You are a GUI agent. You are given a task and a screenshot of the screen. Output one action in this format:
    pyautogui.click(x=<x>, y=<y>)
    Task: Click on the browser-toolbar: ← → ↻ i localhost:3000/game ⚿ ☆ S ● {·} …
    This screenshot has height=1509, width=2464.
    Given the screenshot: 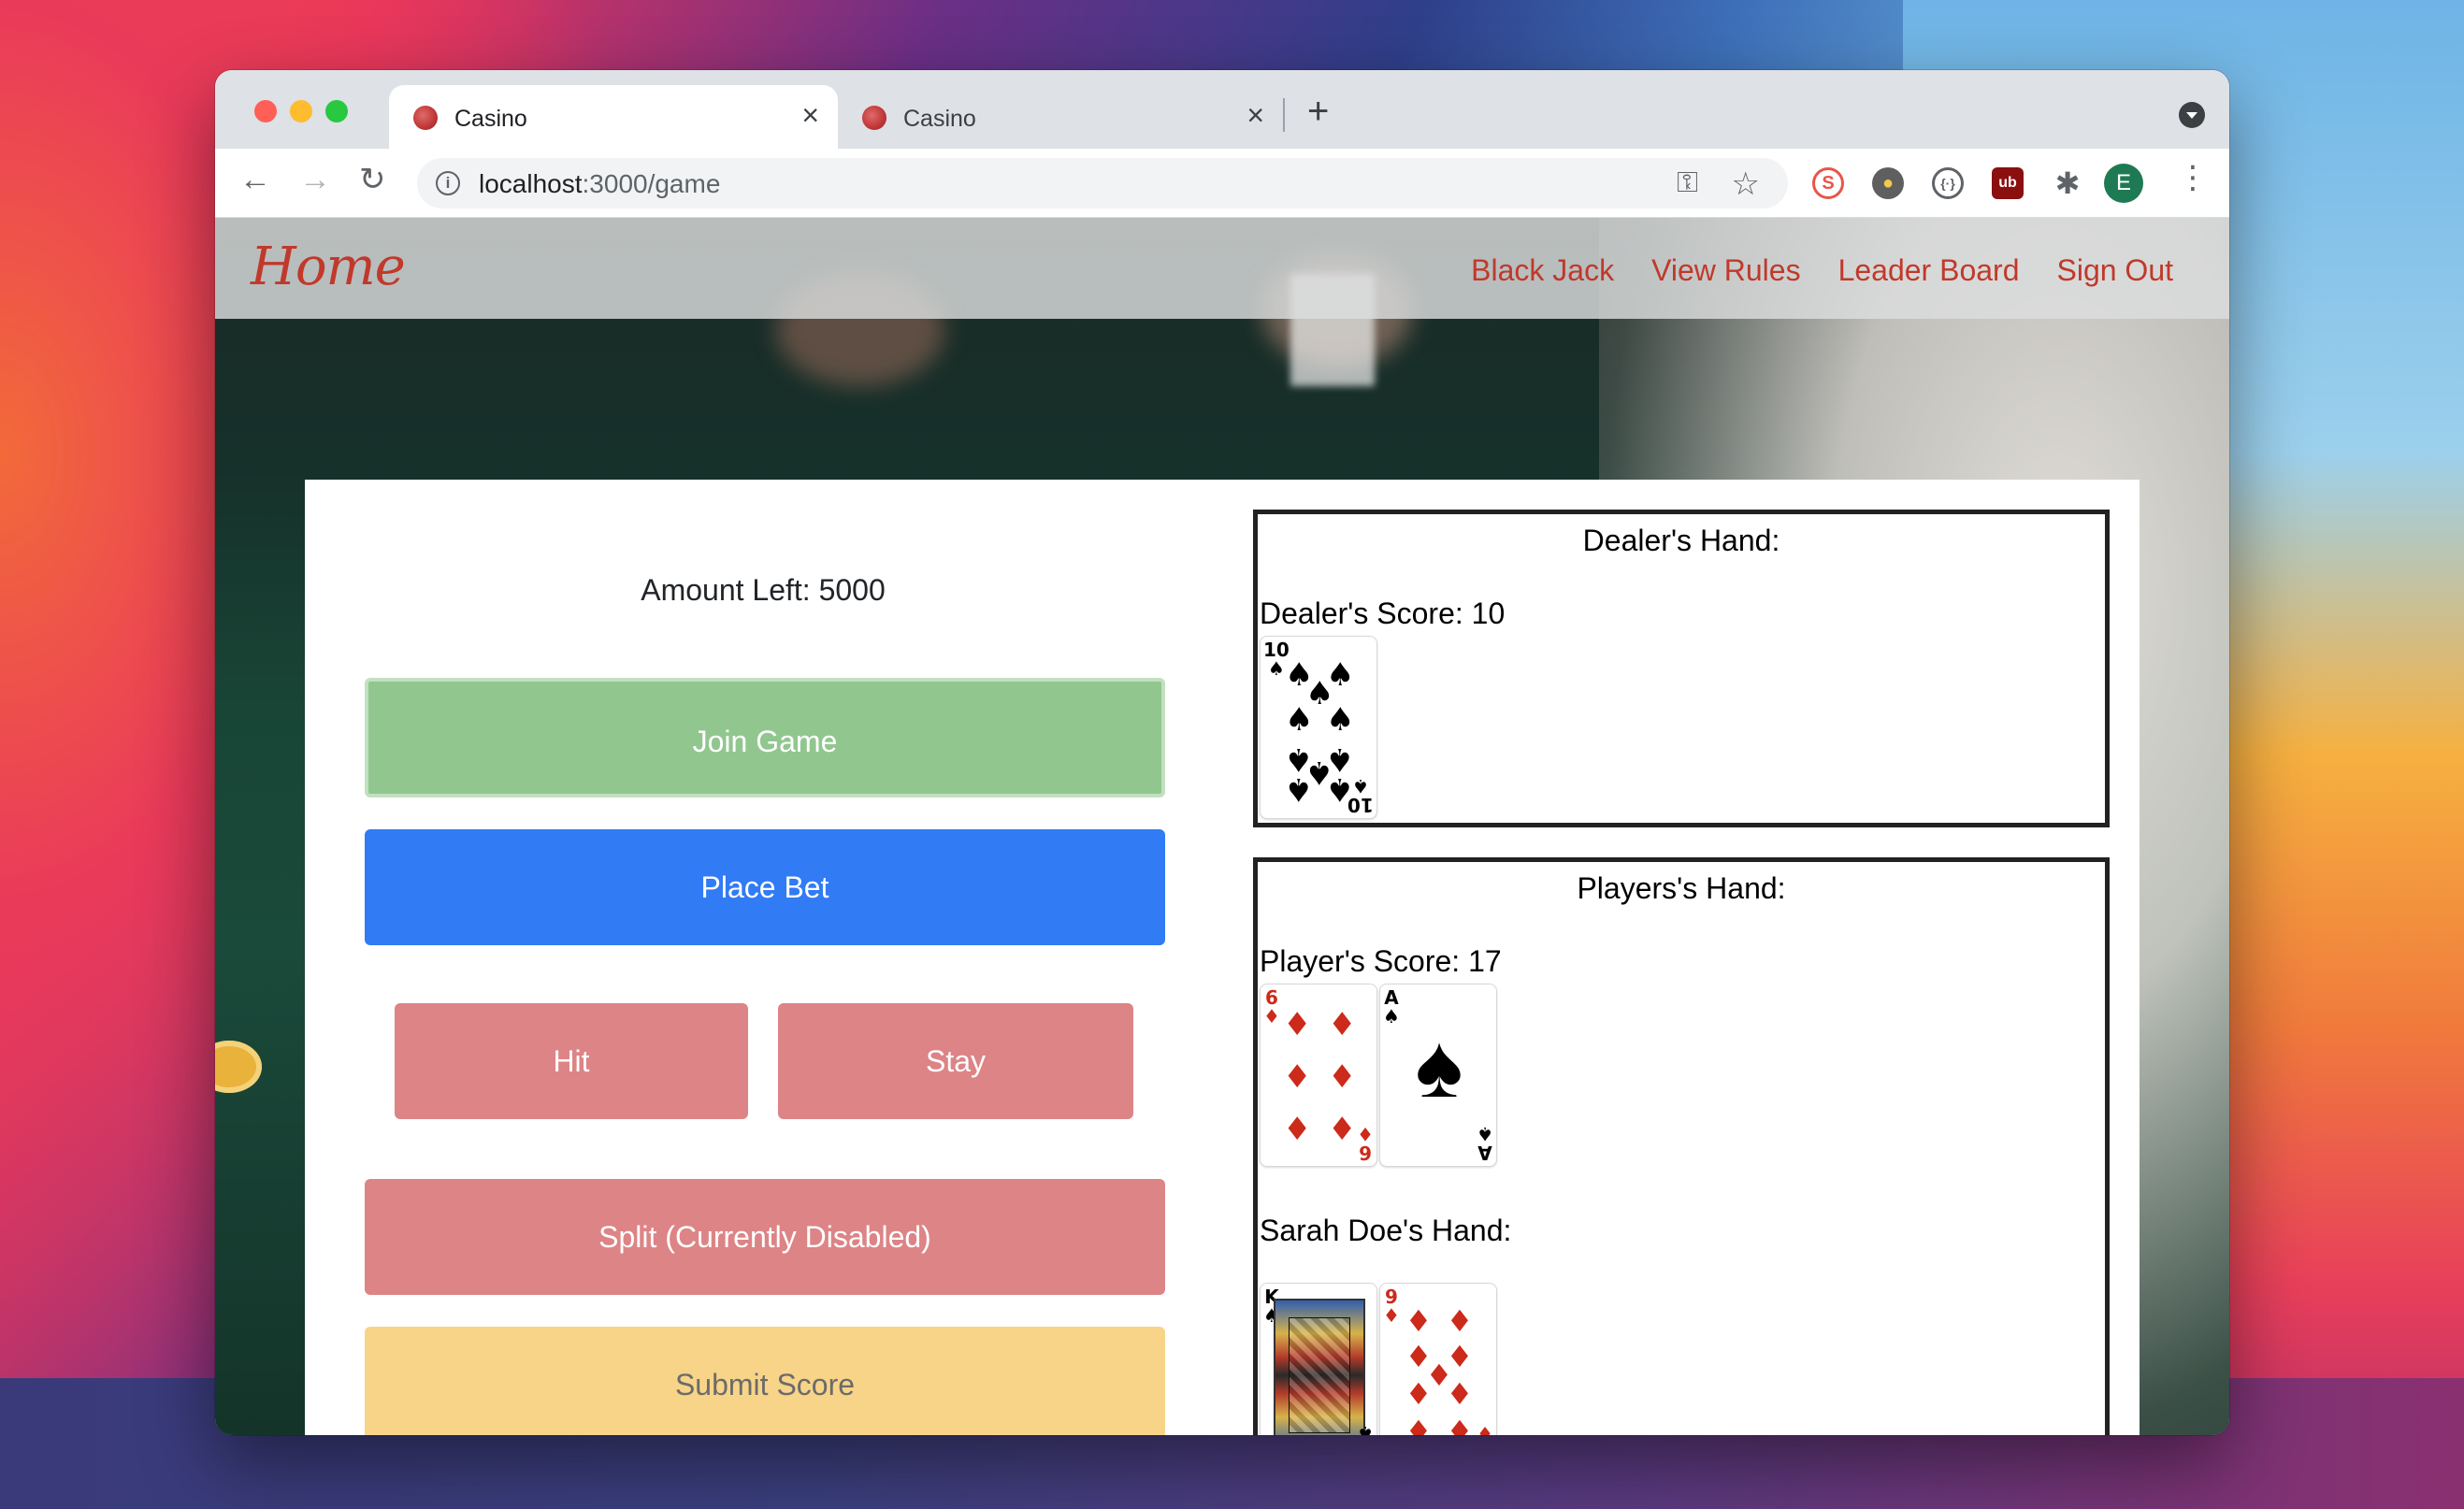 What is the action you would take?
    pyautogui.click(x=1222, y=183)
    